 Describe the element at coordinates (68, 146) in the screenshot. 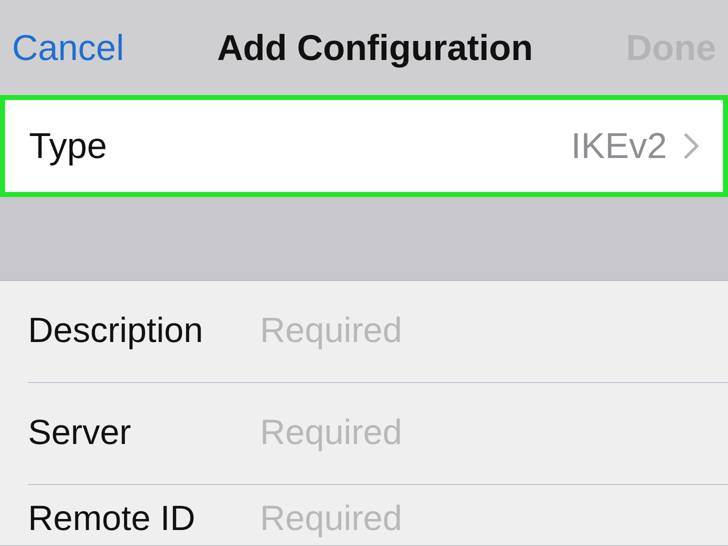

I see `type-label: Type` at that location.